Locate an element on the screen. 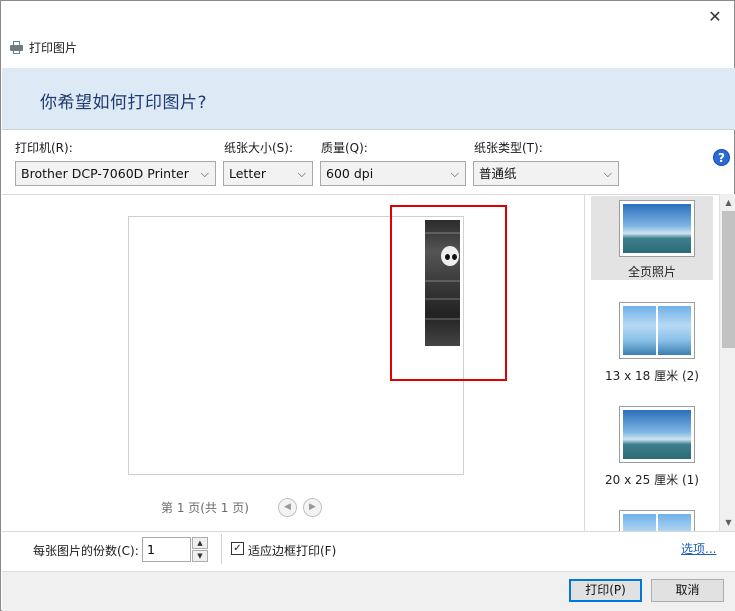 The image size is (735, 611). paper-size-label: 纸张大小(S): is located at coordinates (259, 148).